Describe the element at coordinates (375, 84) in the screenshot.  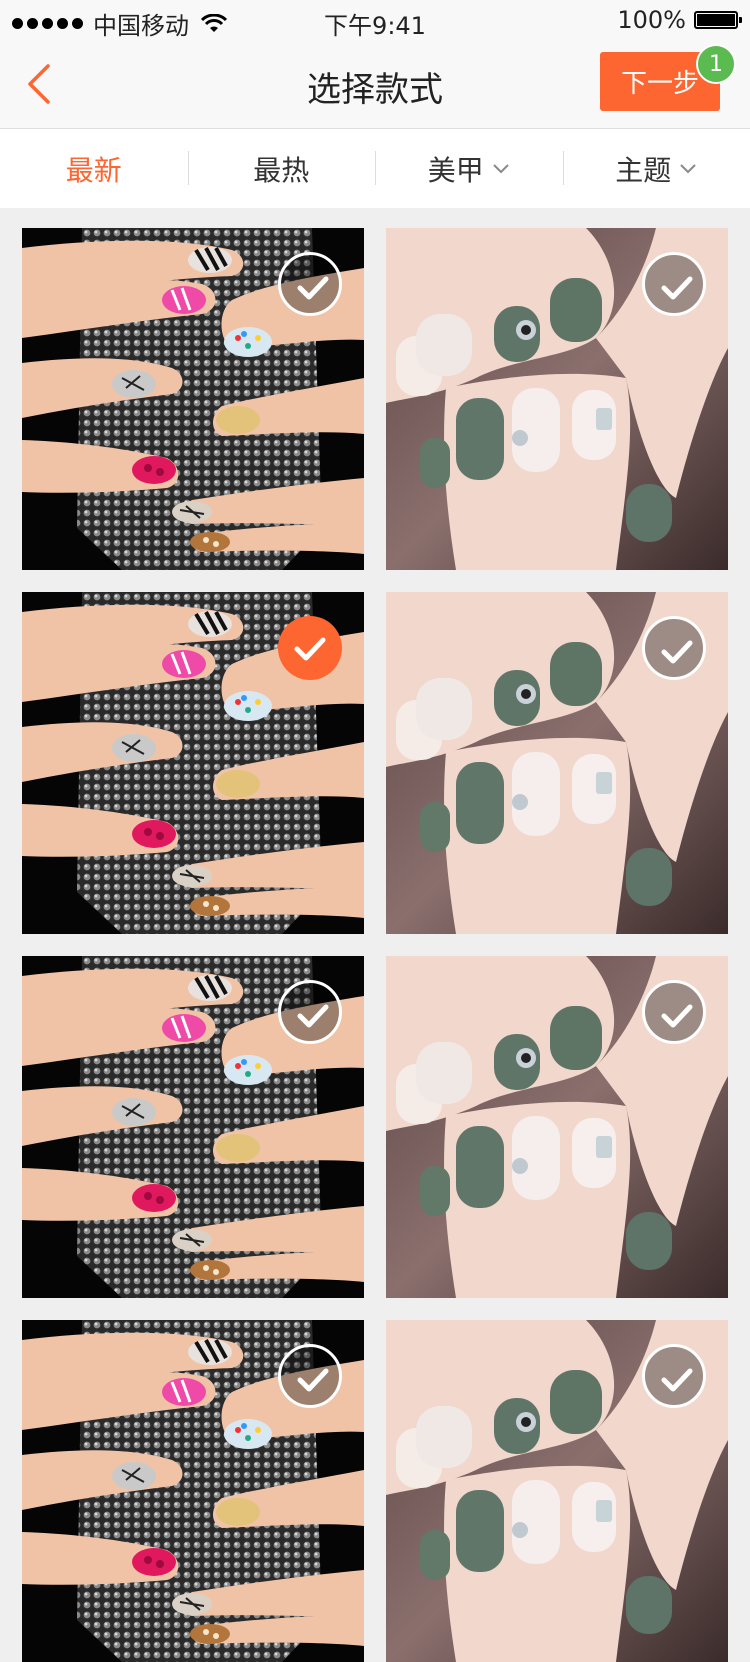
I see `navigation-bar: 选择款式 下一步 1` at that location.